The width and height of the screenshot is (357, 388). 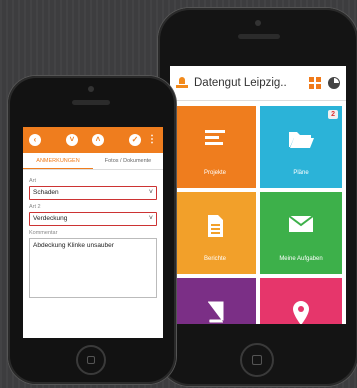 I want to click on tile-plaene: 2 Pläne, so click(x=301, y=147).